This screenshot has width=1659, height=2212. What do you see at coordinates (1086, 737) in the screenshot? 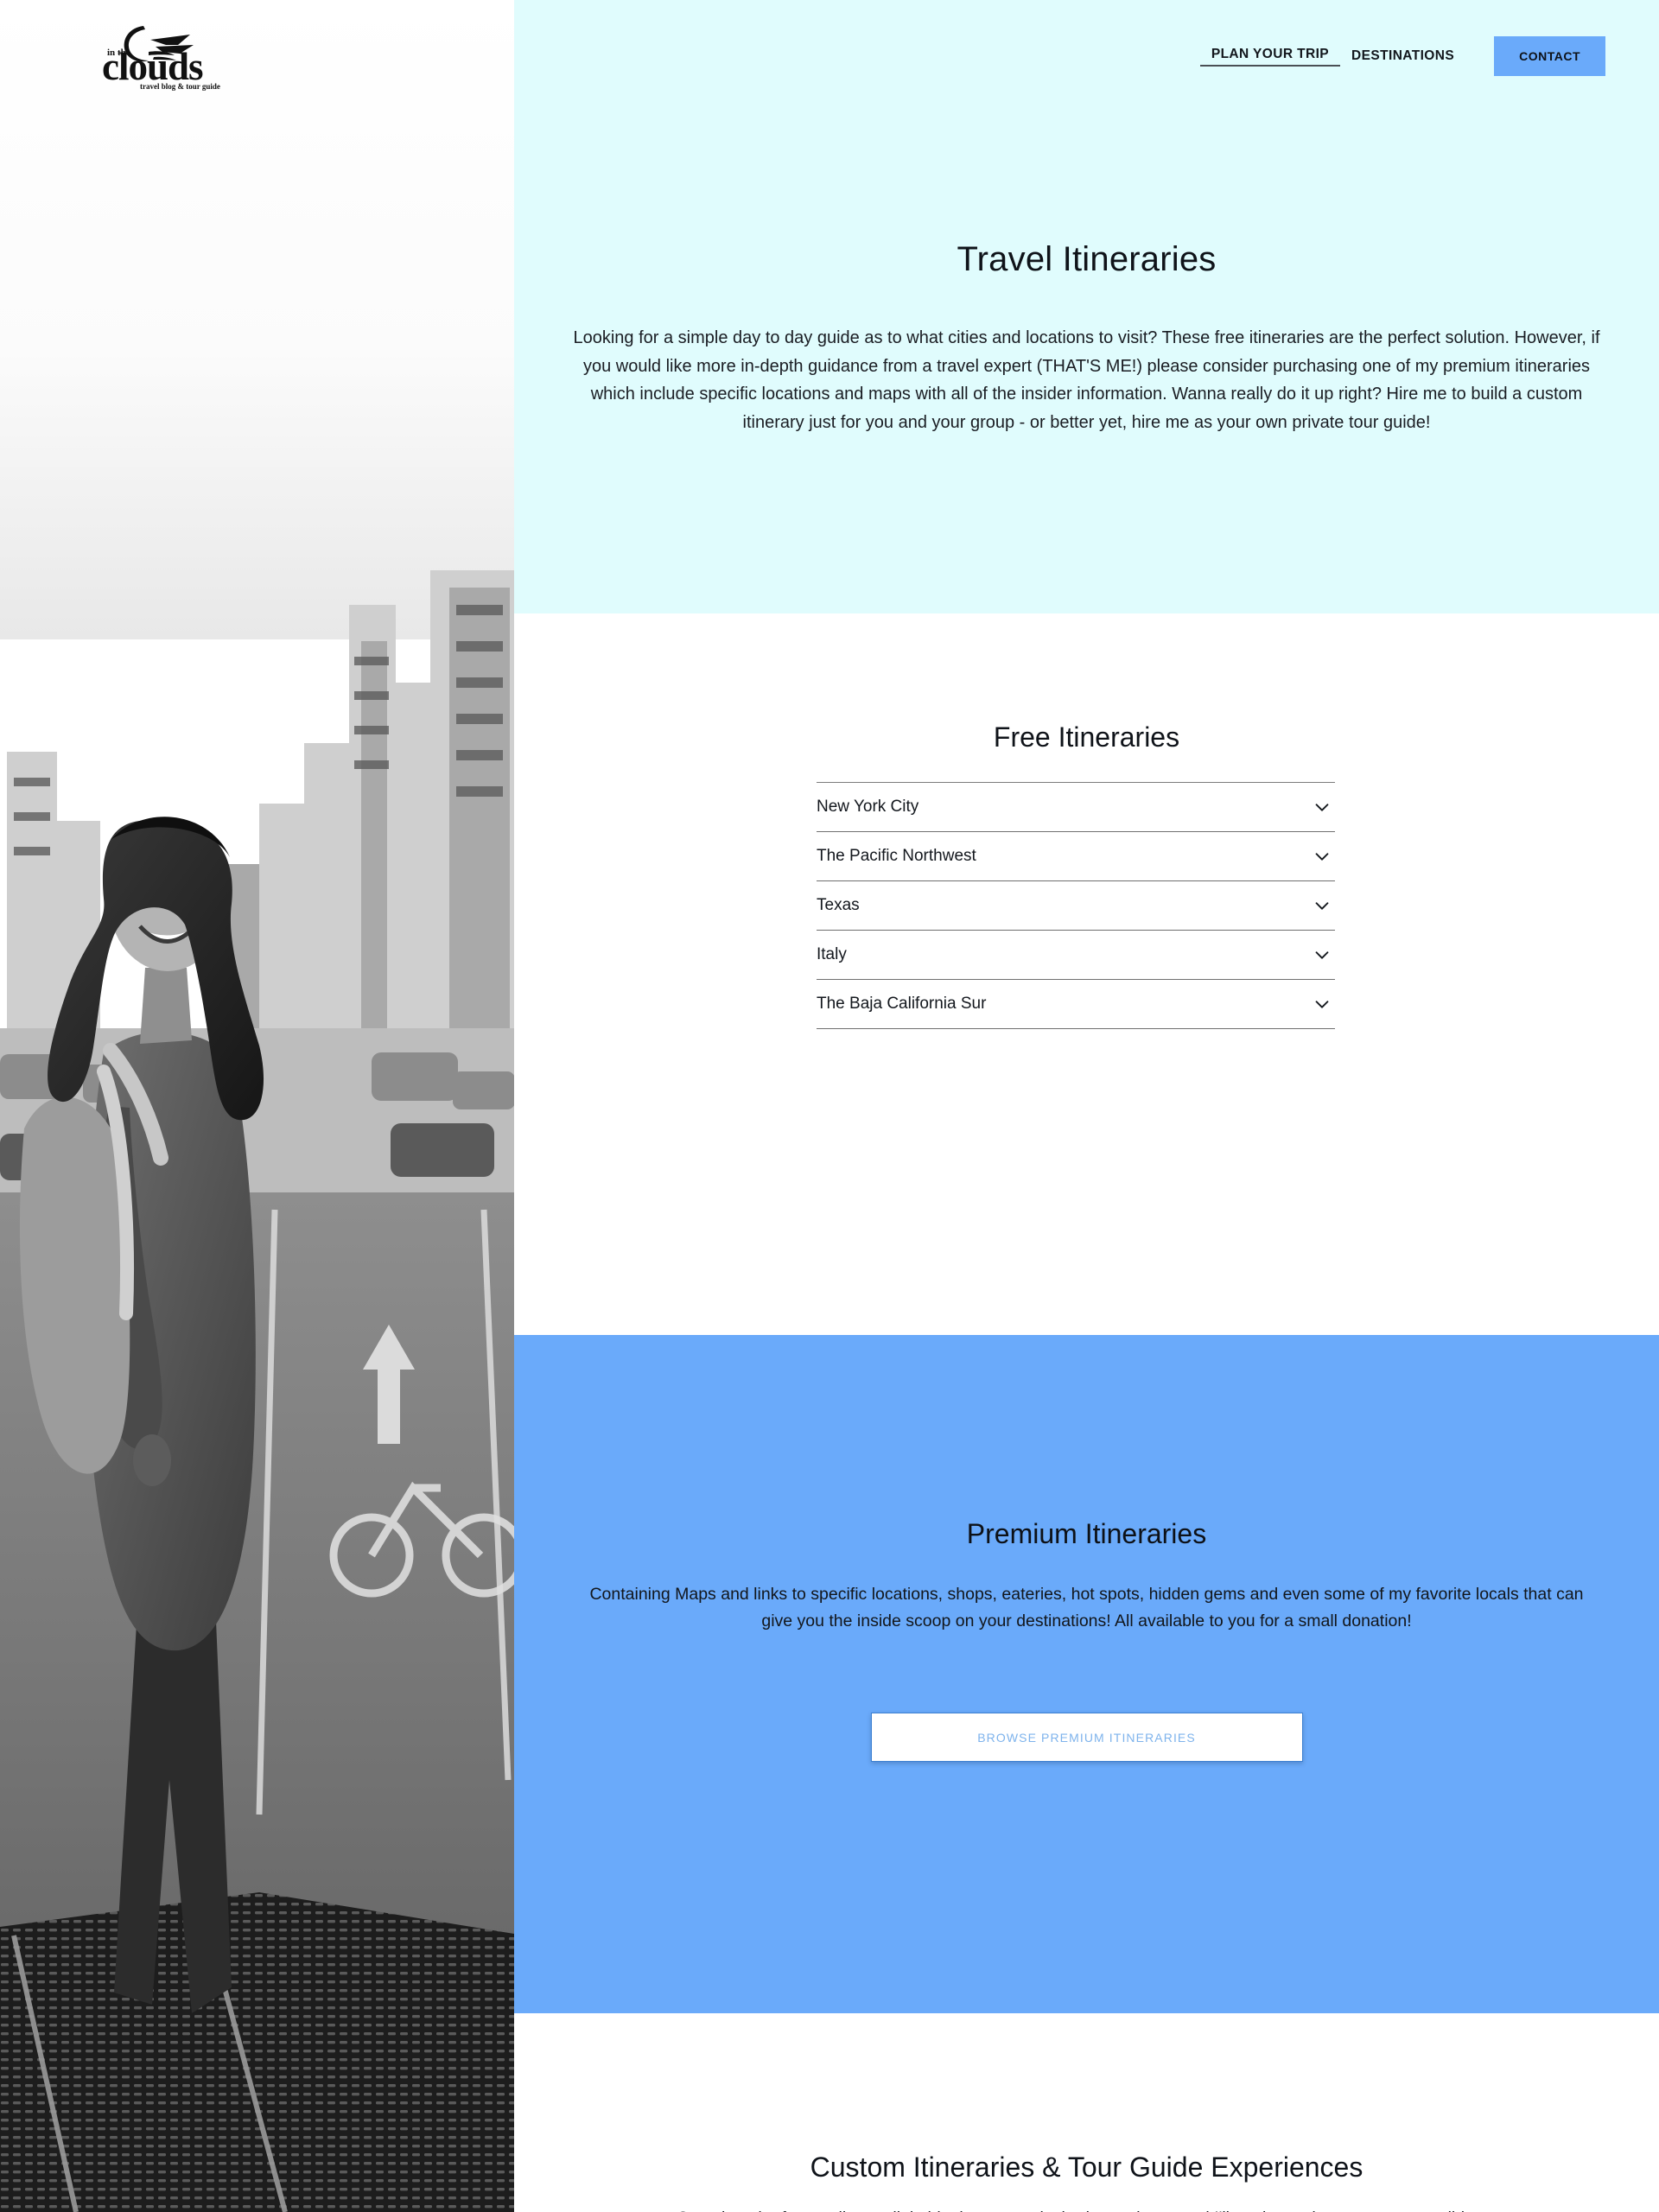
I see `free-itineraries-title: Free Itineraries` at bounding box center [1086, 737].